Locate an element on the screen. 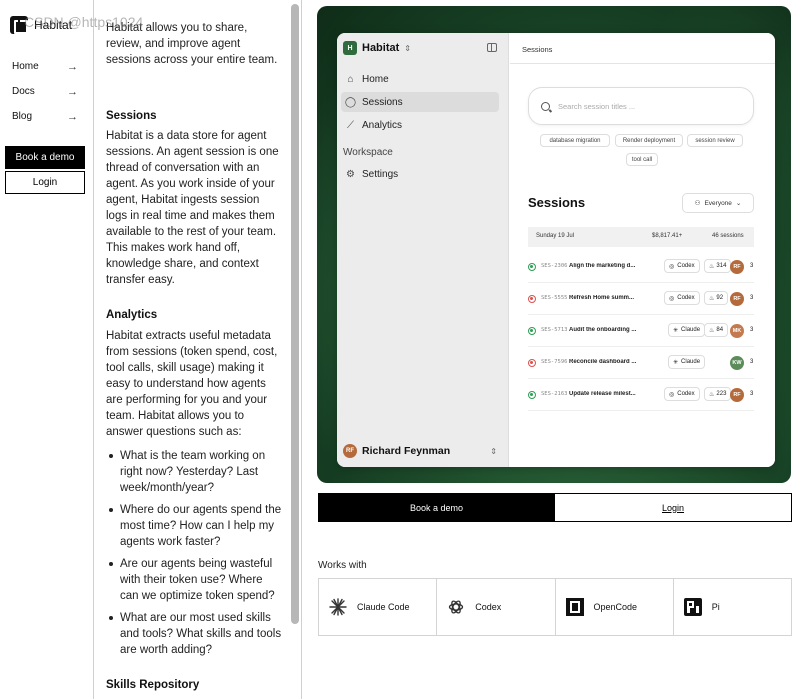  integration-label: Claude Code is located at coordinates (383, 607).